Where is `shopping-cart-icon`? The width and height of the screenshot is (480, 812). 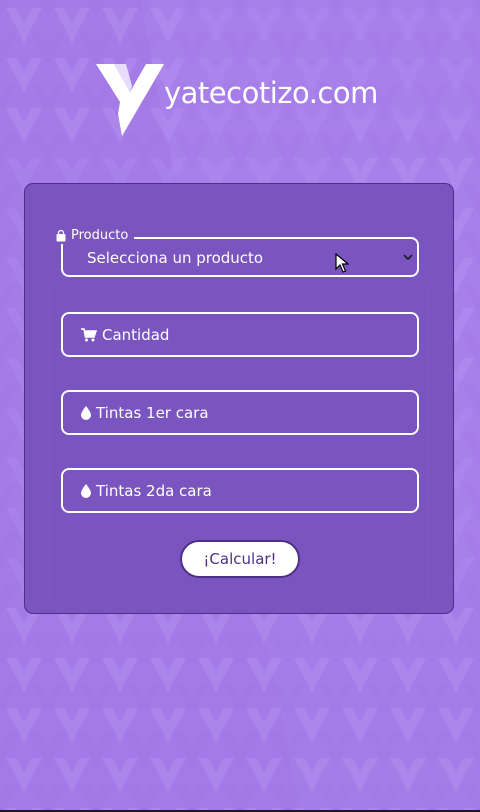 shopping-cart-icon is located at coordinates (89, 334).